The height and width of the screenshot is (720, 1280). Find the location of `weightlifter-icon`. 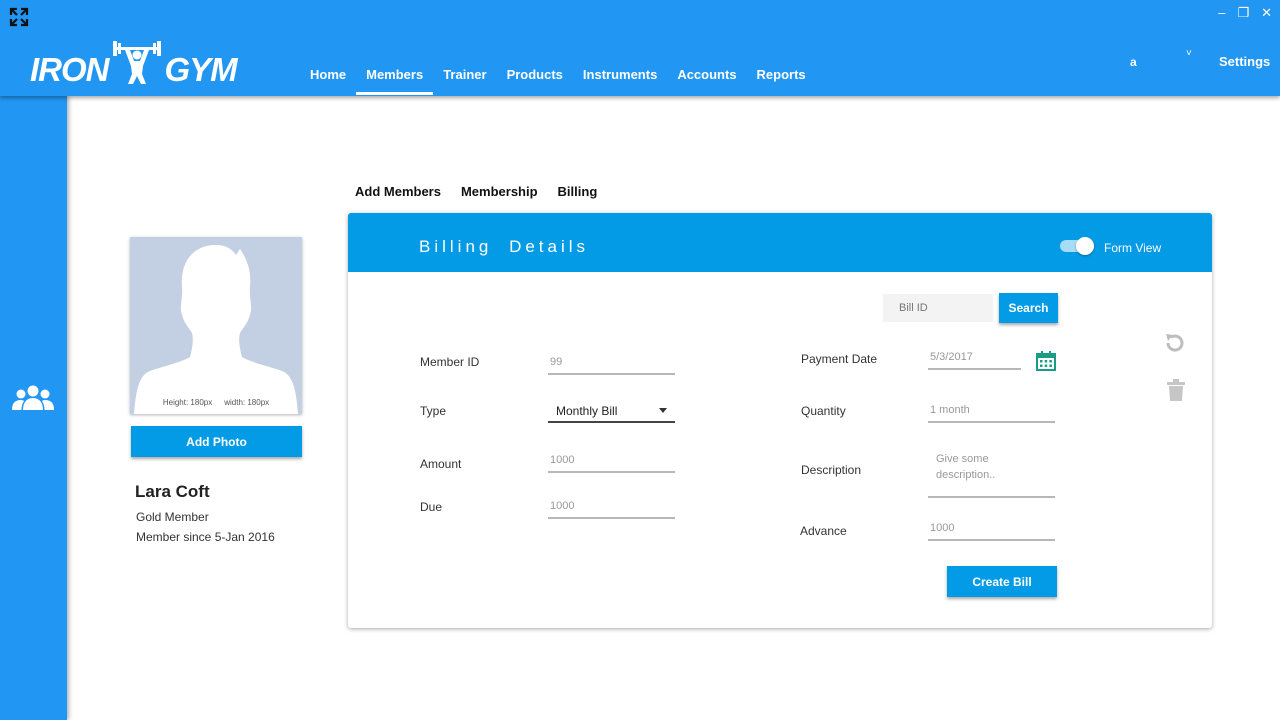

weightlifter-icon is located at coordinates (136, 62).